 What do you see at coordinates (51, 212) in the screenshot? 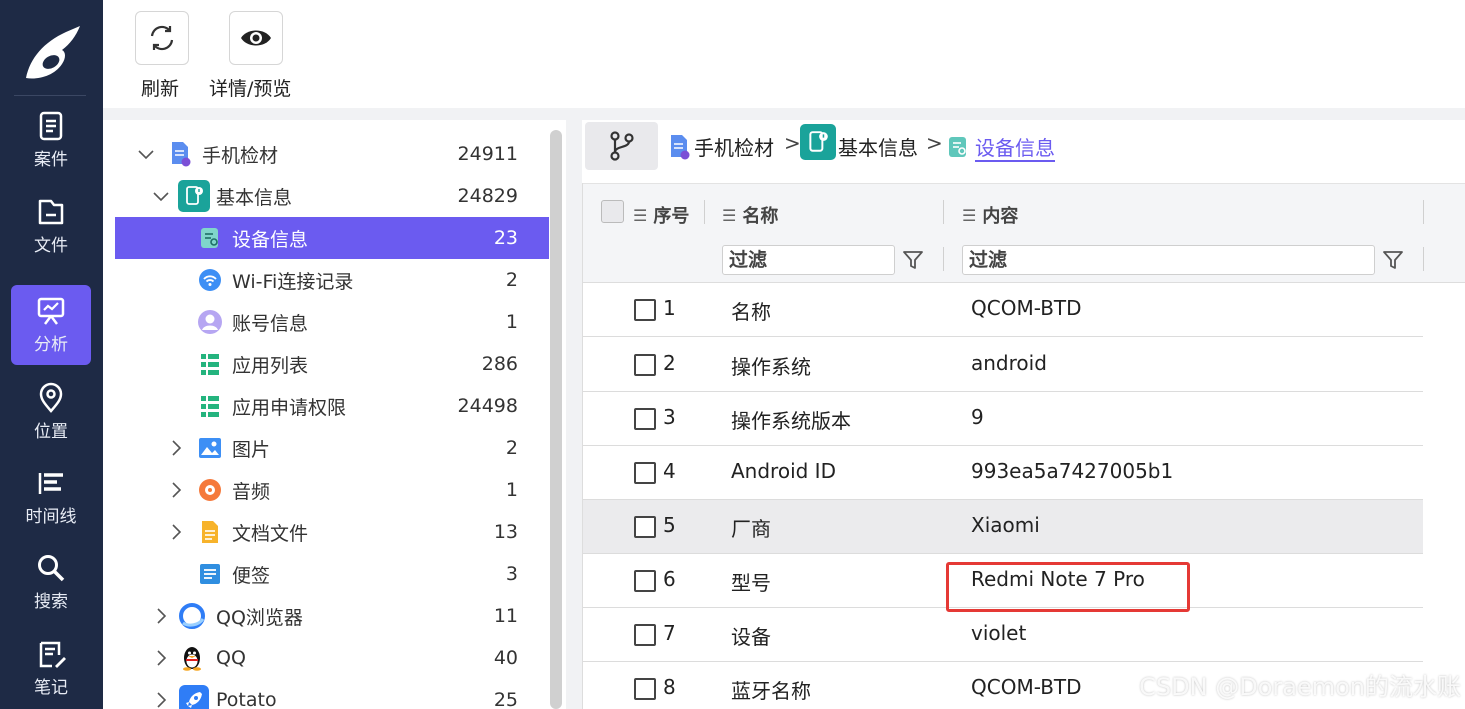
I see `folder-icon` at bounding box center [51, 212].